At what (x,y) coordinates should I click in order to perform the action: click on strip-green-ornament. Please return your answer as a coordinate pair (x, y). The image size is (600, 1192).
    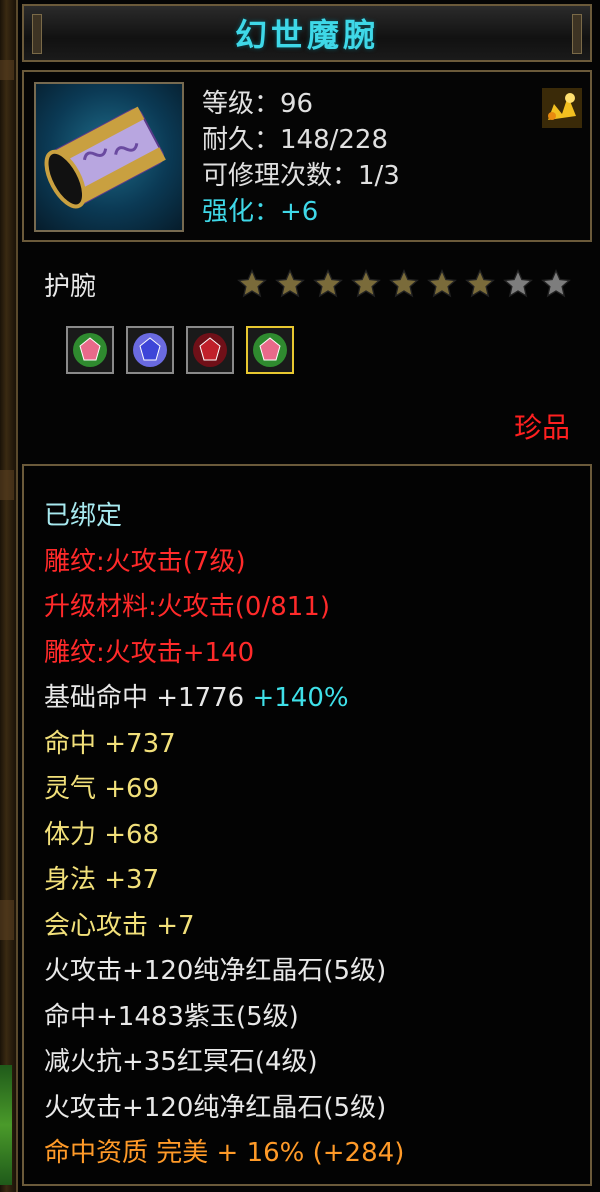
    Looking at the image, I should click on (6, 1125).